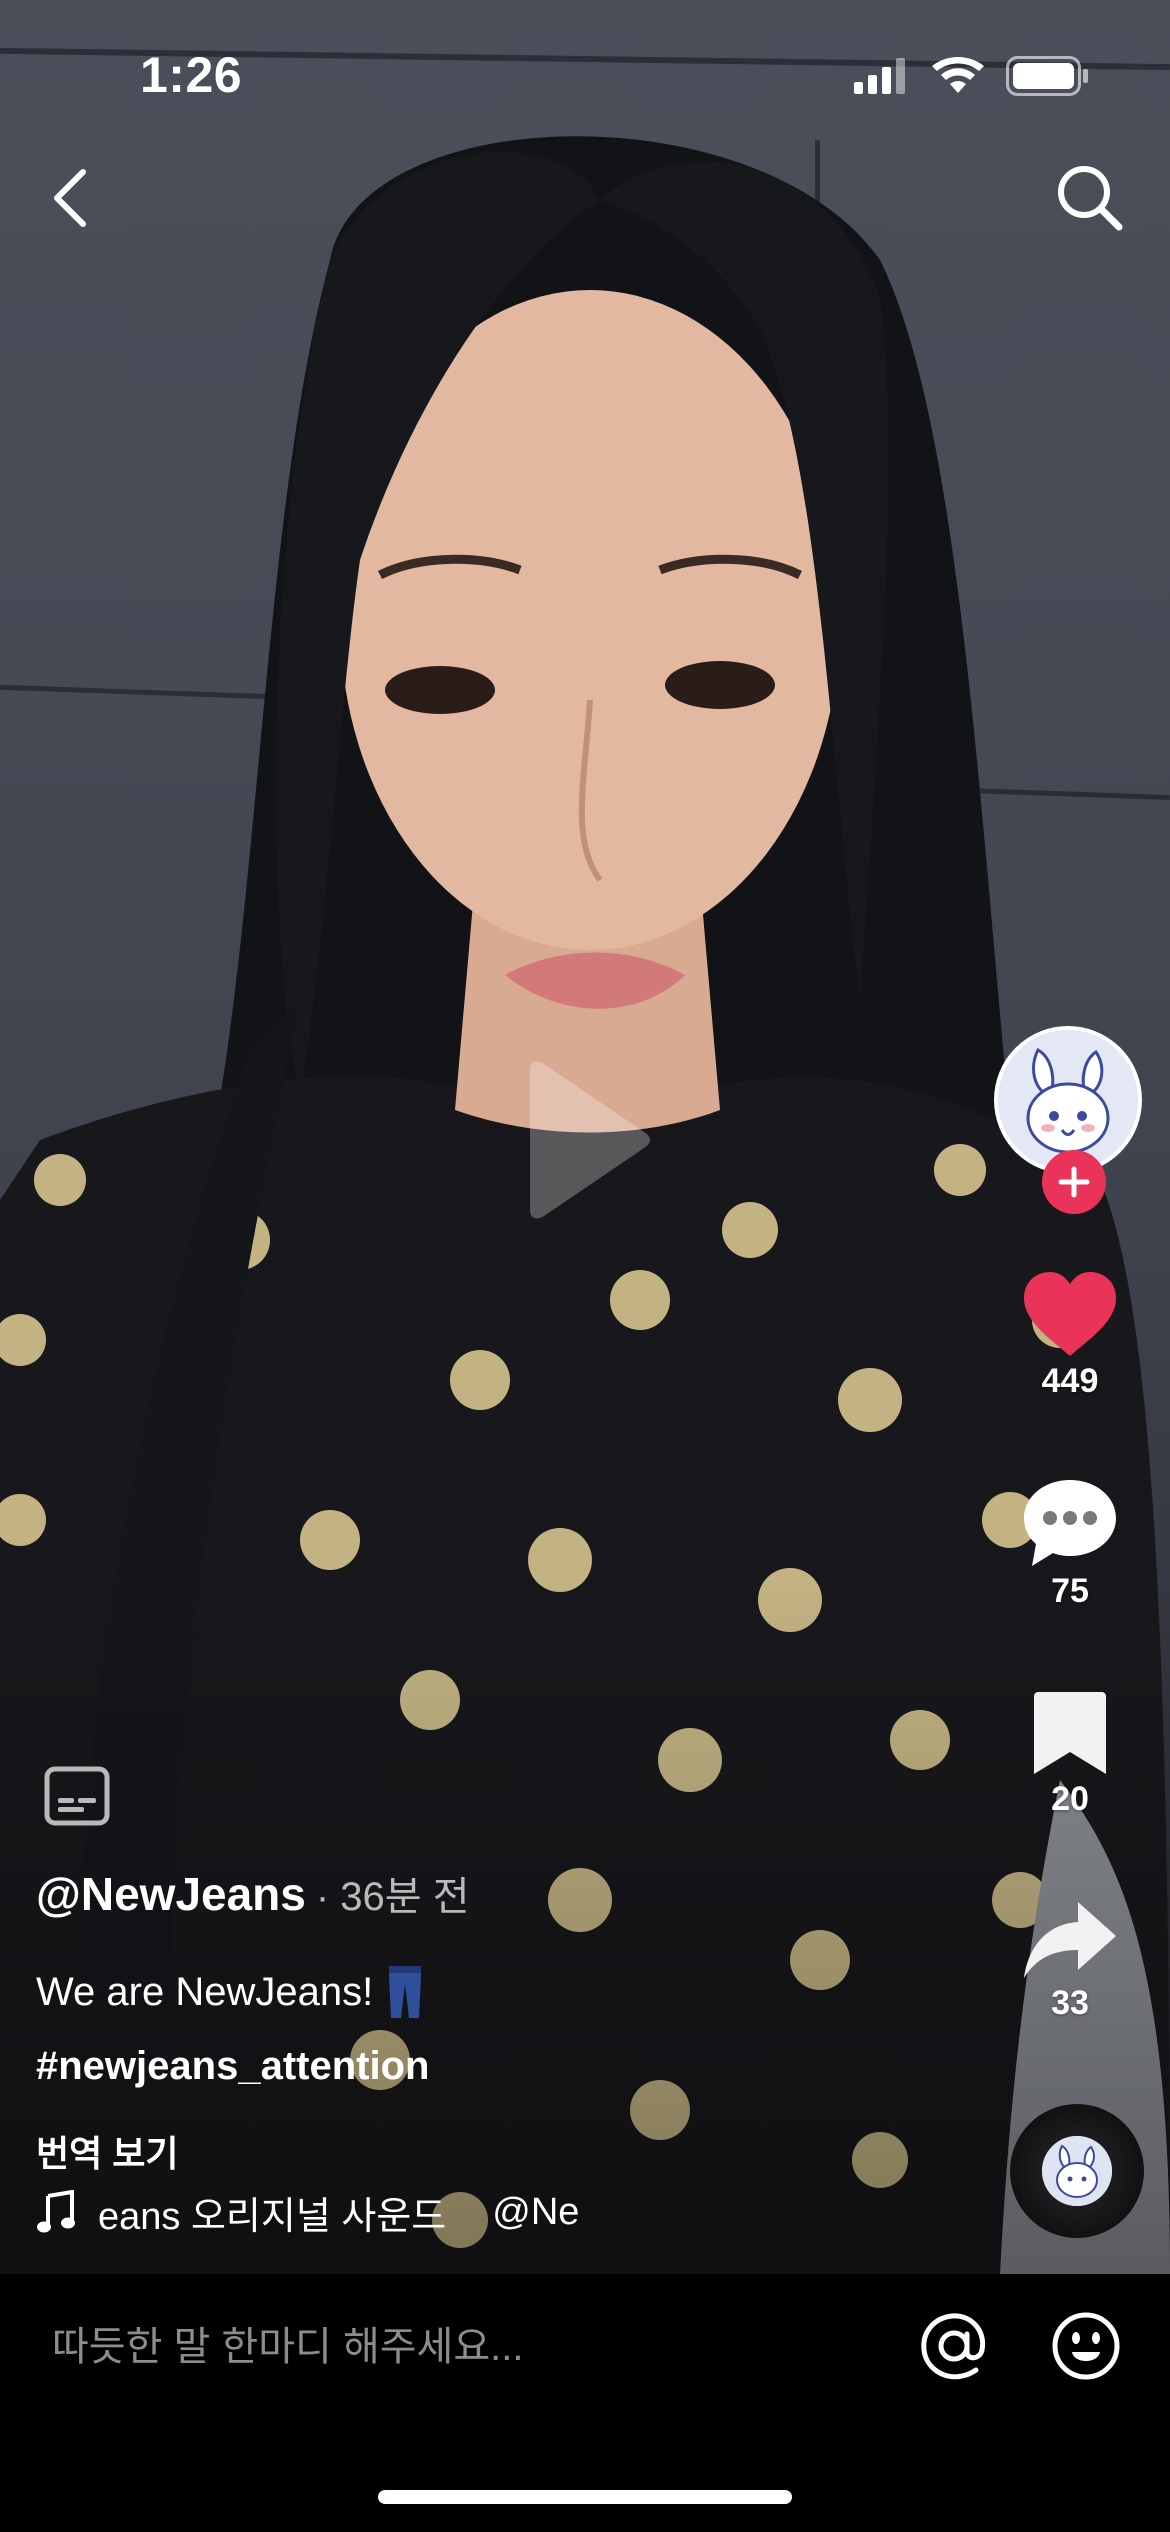  I want to click on share-button: 33, so click(1070, 1961).